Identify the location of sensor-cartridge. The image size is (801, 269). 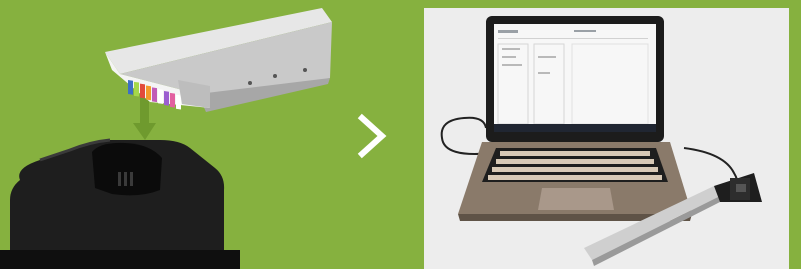
(218, 60).